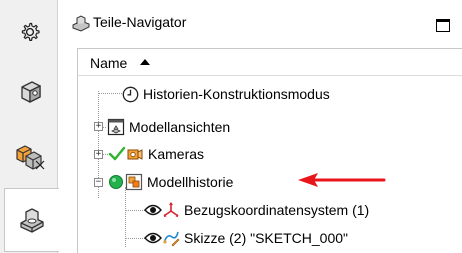  What do you see at coordinates (116, 127) in the screenshot?
I see `model-views-icon` at bounding box center [116, 127].